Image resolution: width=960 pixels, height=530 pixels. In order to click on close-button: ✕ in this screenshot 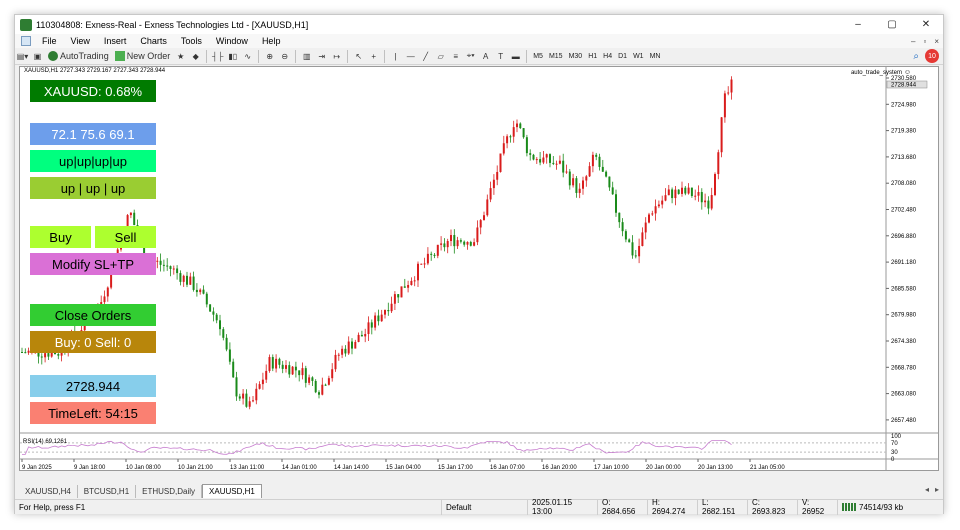, I will do `click(926, 24)`.